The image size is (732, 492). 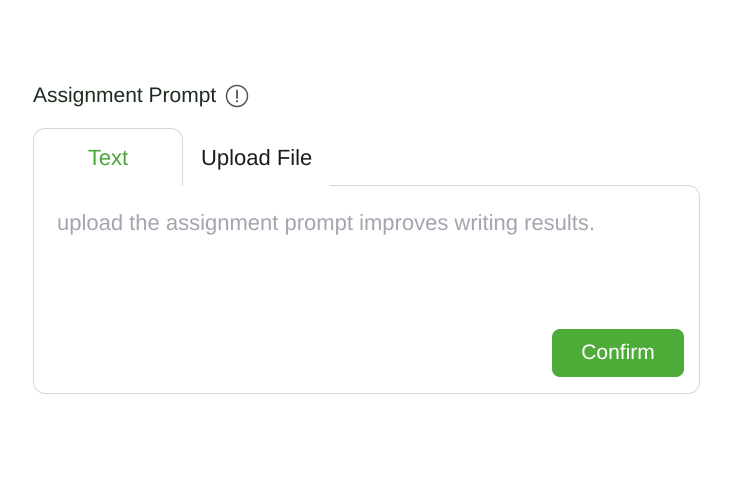 What do you see at coordinates (618, 353) in the screenshot?
I see `confirm-button: Confirm` at bounding box center [618, 353].